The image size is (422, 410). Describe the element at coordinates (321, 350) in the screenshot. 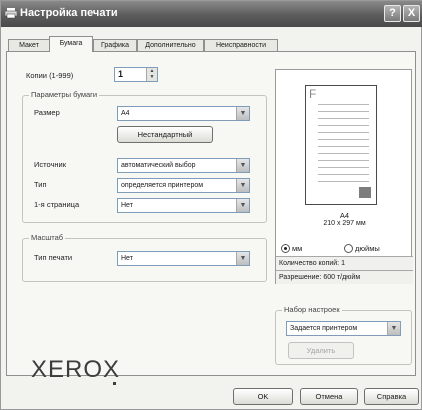

I see `delete-favorite-button: Удалить` at that location.